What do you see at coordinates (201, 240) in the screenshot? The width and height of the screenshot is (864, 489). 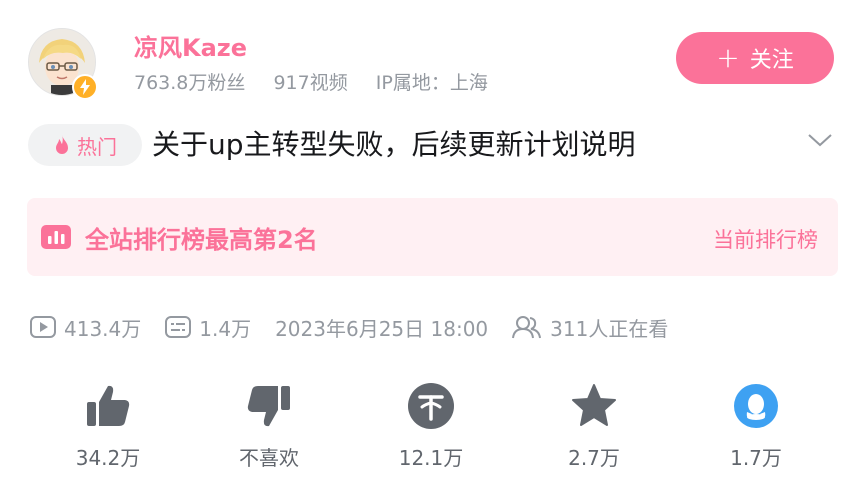 I see `ranking-text: 全站排行榜最高第2名` at bounding box center [201, 240].